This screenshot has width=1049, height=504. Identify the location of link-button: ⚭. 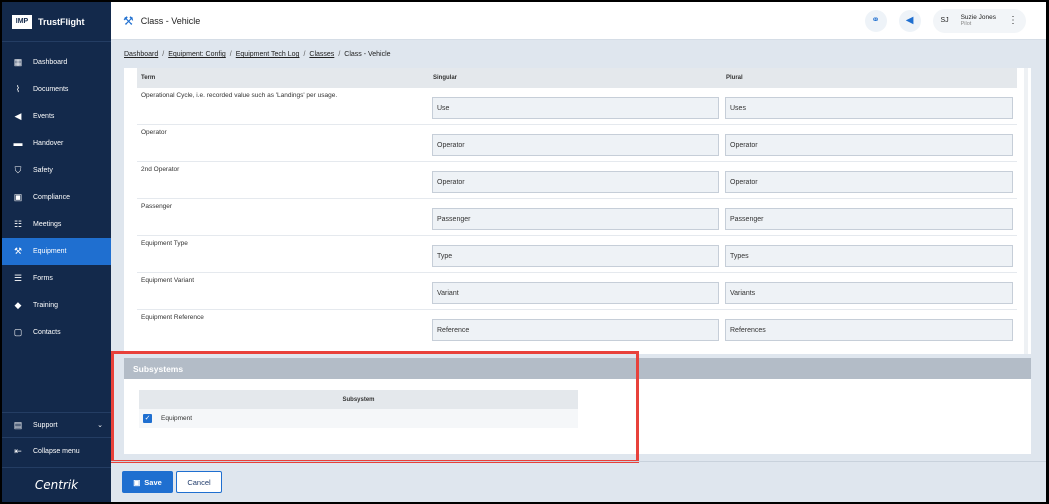
(875, 20).